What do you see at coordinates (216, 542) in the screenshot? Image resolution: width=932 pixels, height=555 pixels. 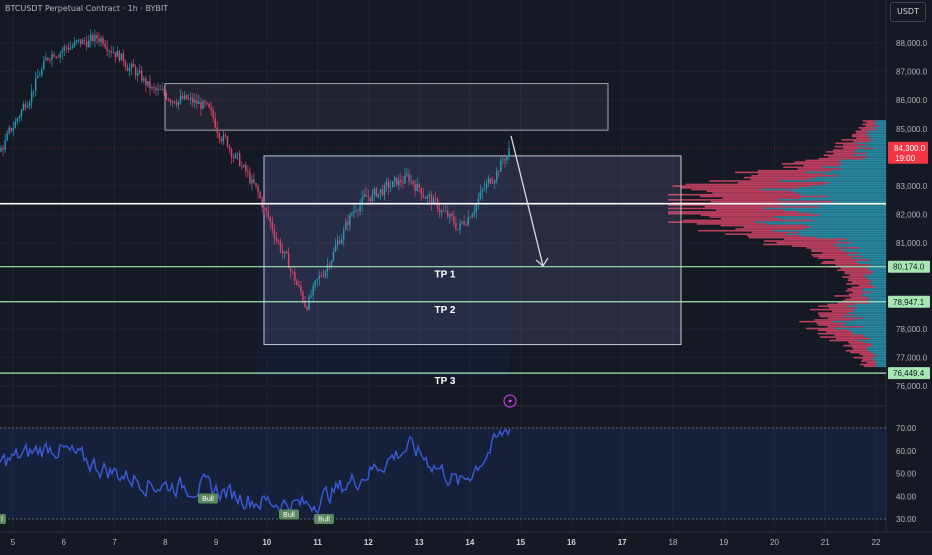 I see `time-tick-label: 9` at bounding box center [216, 542].